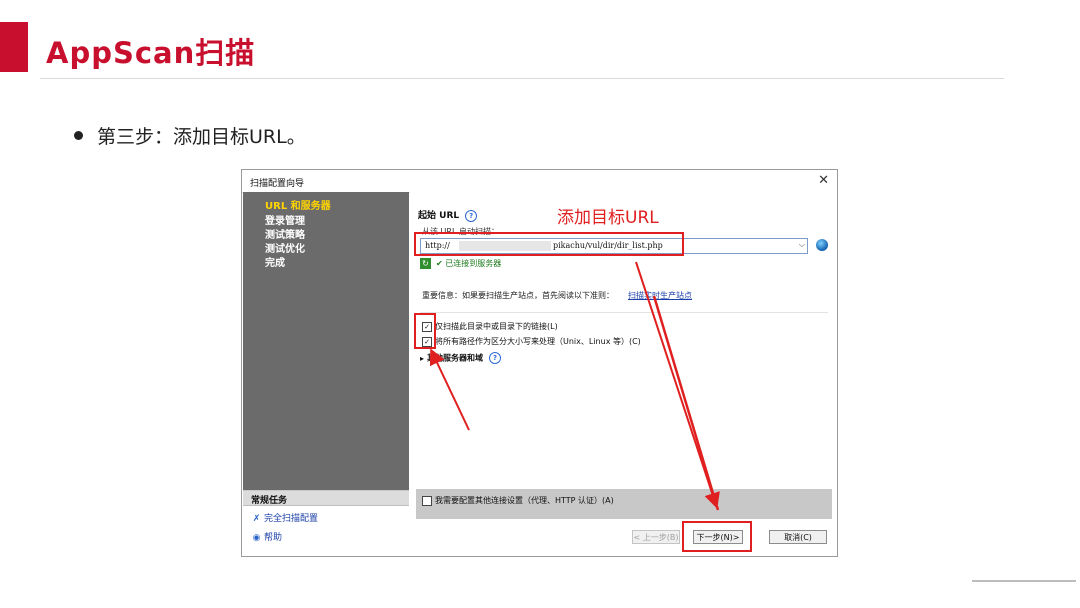  What do you see at coordinates (14, 47) in the screenshot?
I see `title-accent-bar` at bounding box center [14, 47].